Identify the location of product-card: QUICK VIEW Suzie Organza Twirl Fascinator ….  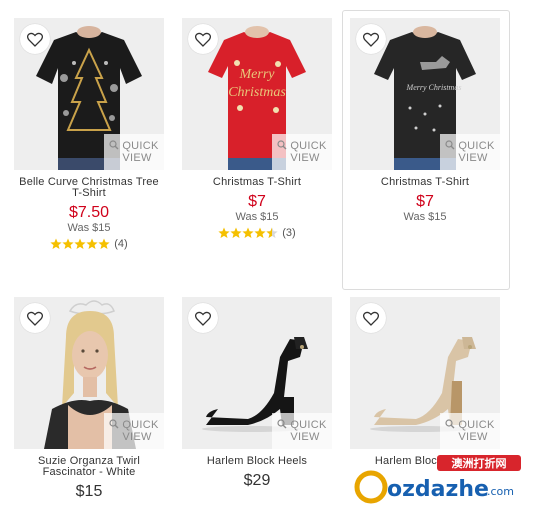
(97, 403).